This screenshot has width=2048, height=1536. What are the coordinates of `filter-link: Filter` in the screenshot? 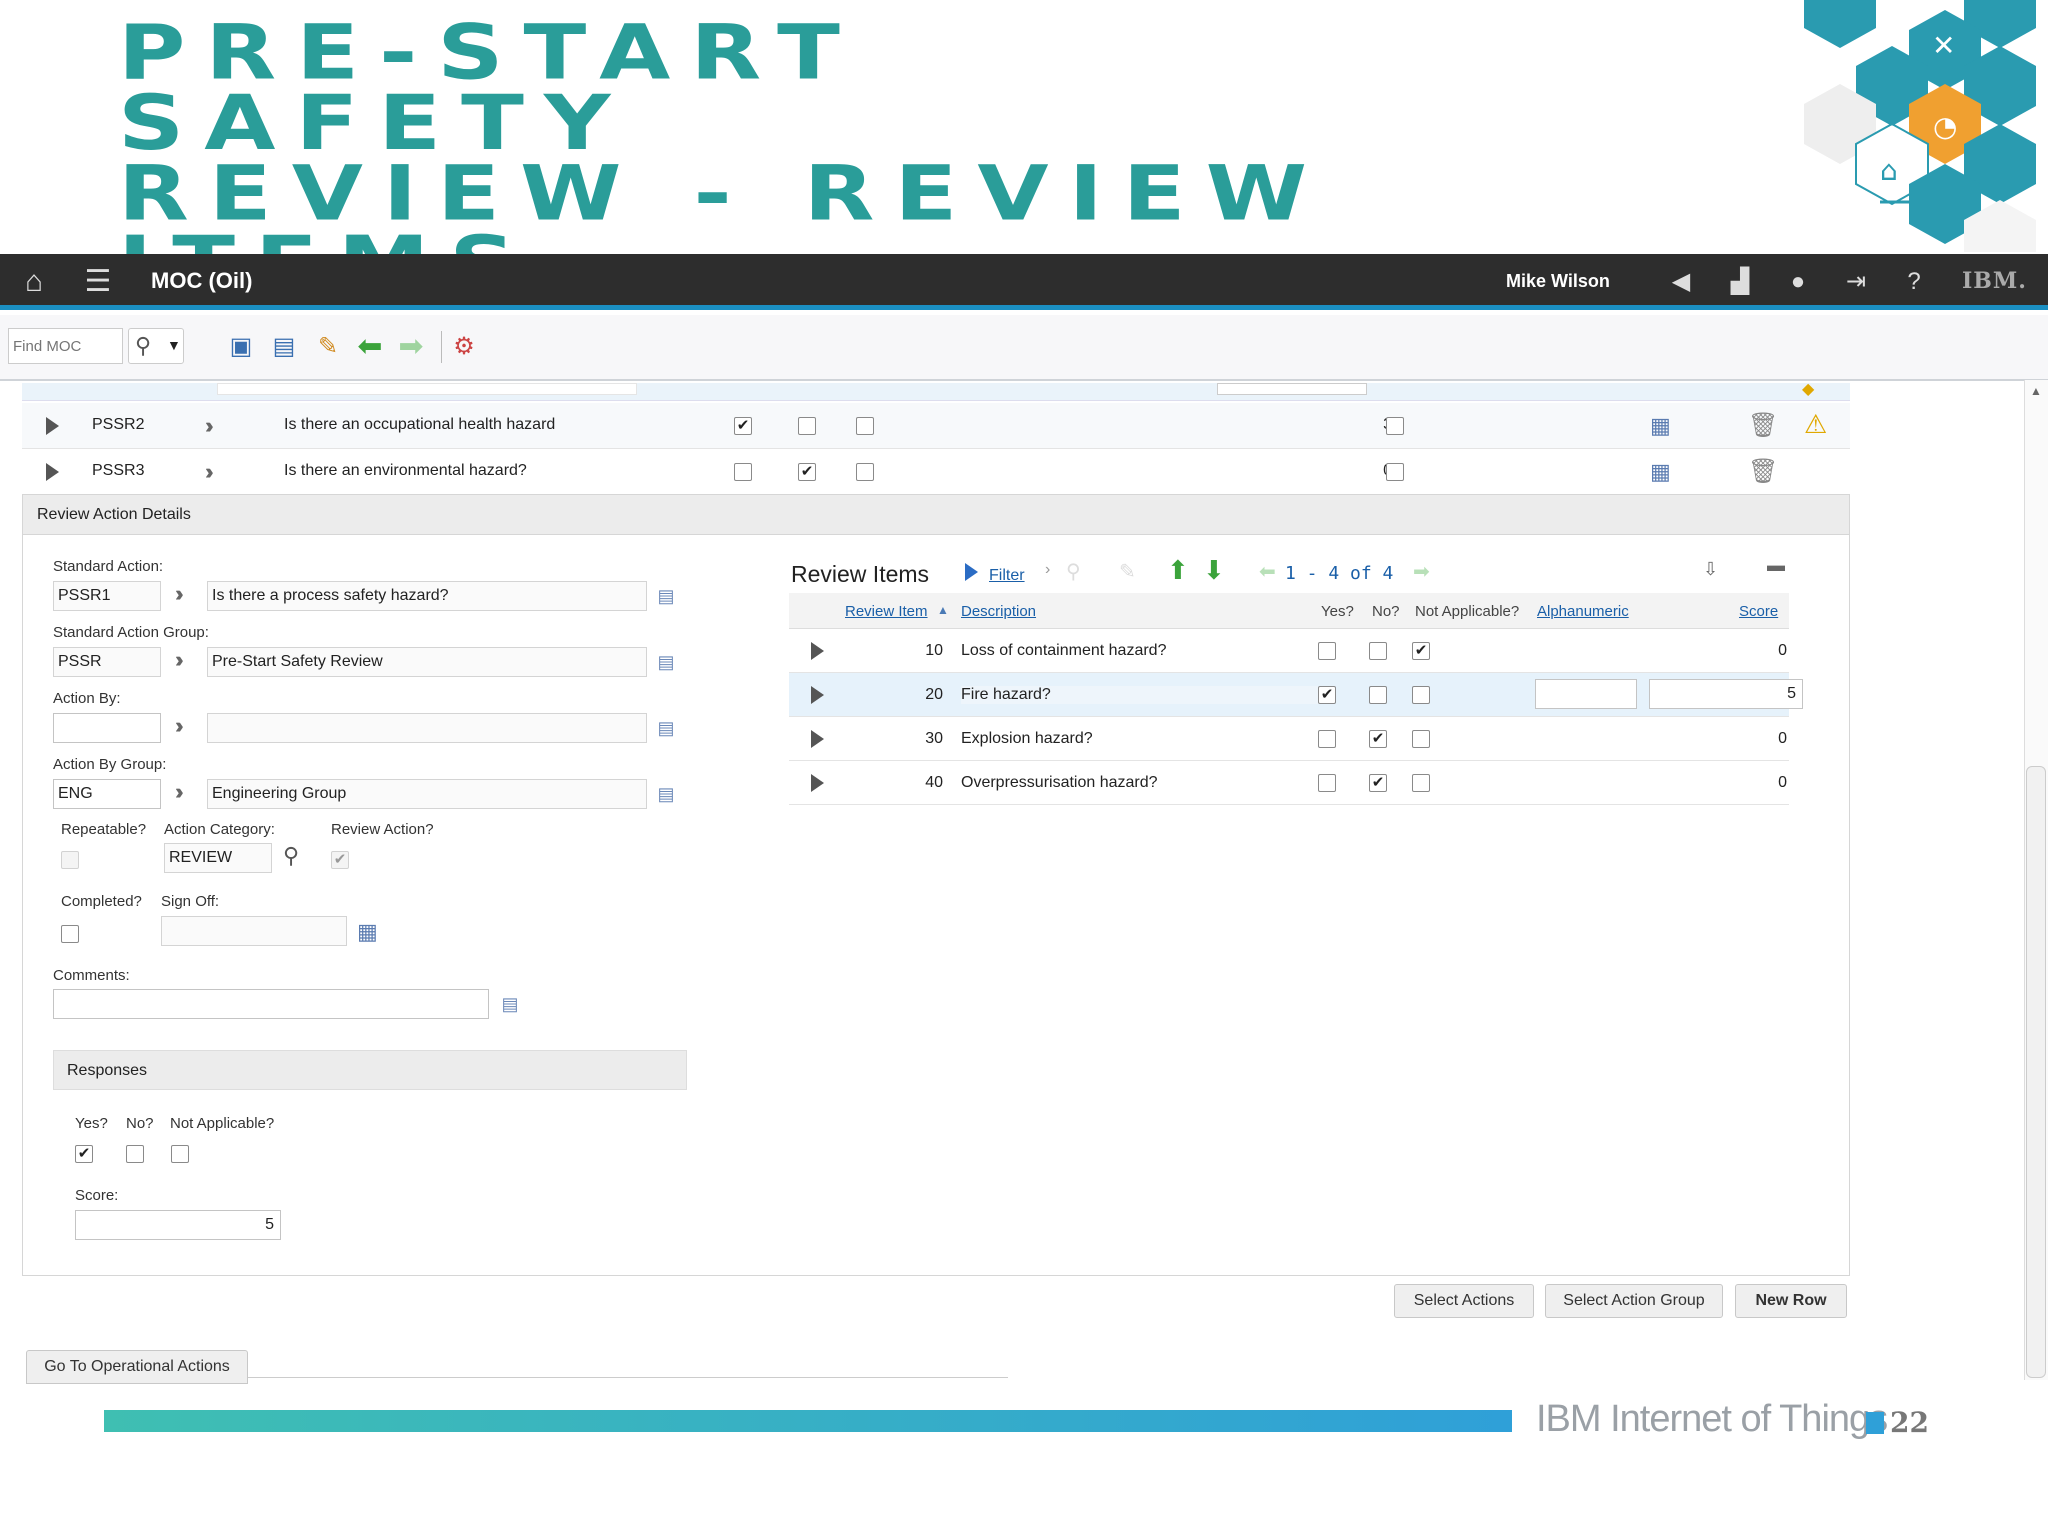 It's located at (1007, 576).